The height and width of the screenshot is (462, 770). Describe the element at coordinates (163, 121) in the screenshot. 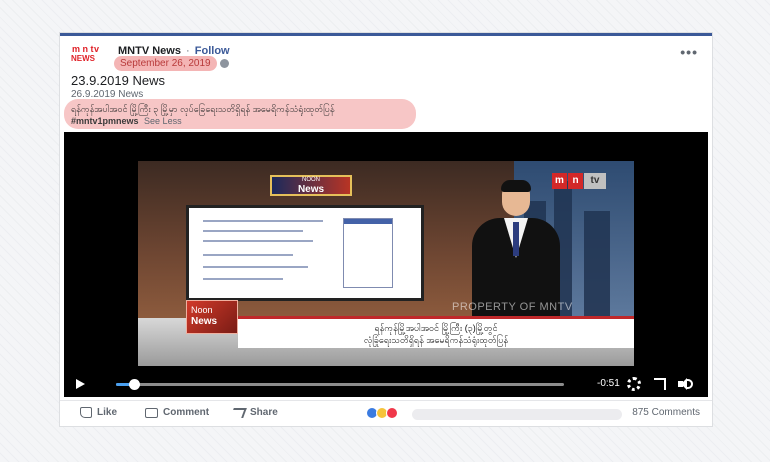

I see `see-less-link: See Less` at that location.